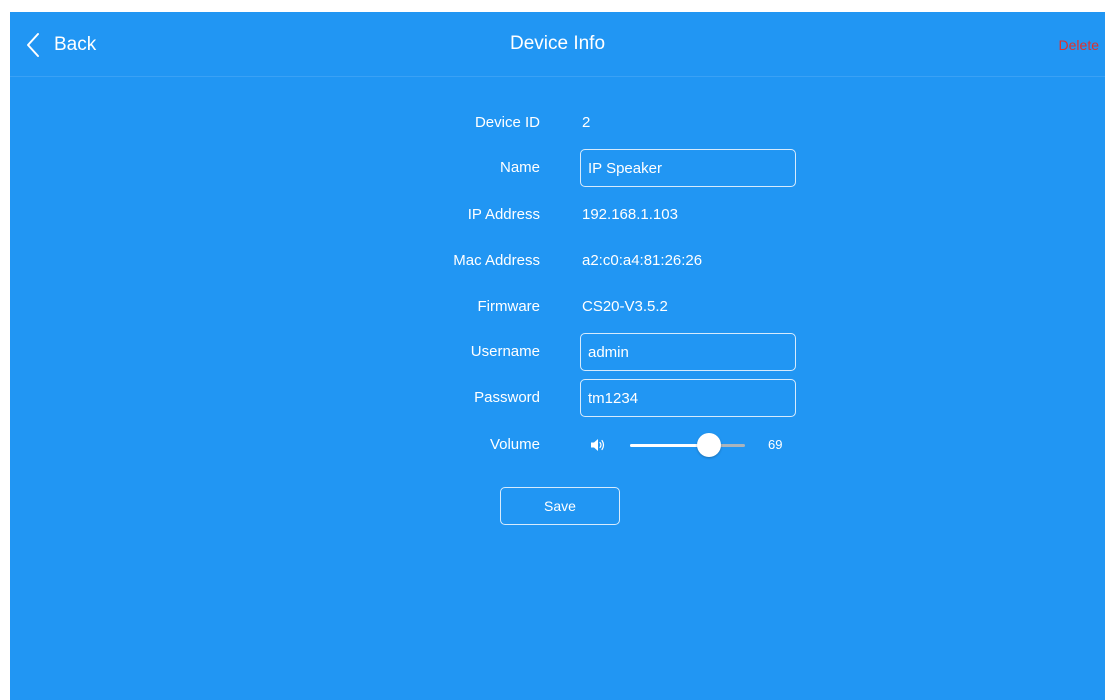 The image size is (1105, 700). I want to click on mac-address-label: Mac Address, so click(496, 260).